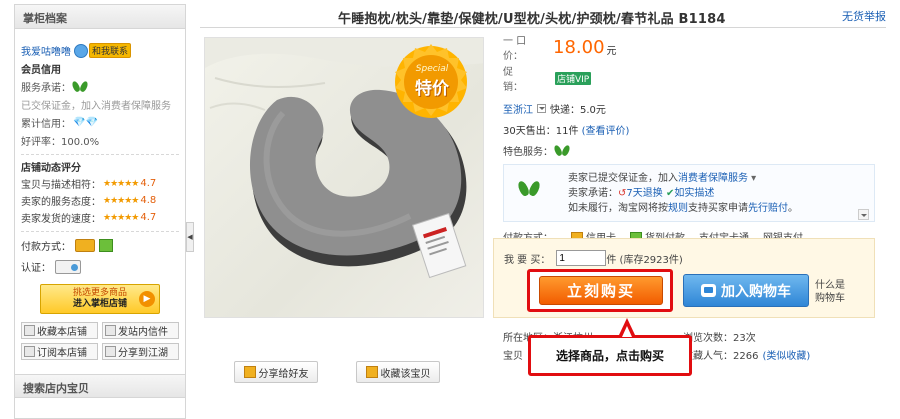 The height and width of the screenshot is (419, 900). I want to click on monthly-sales: 30天售出：11件, so click(541, 131).